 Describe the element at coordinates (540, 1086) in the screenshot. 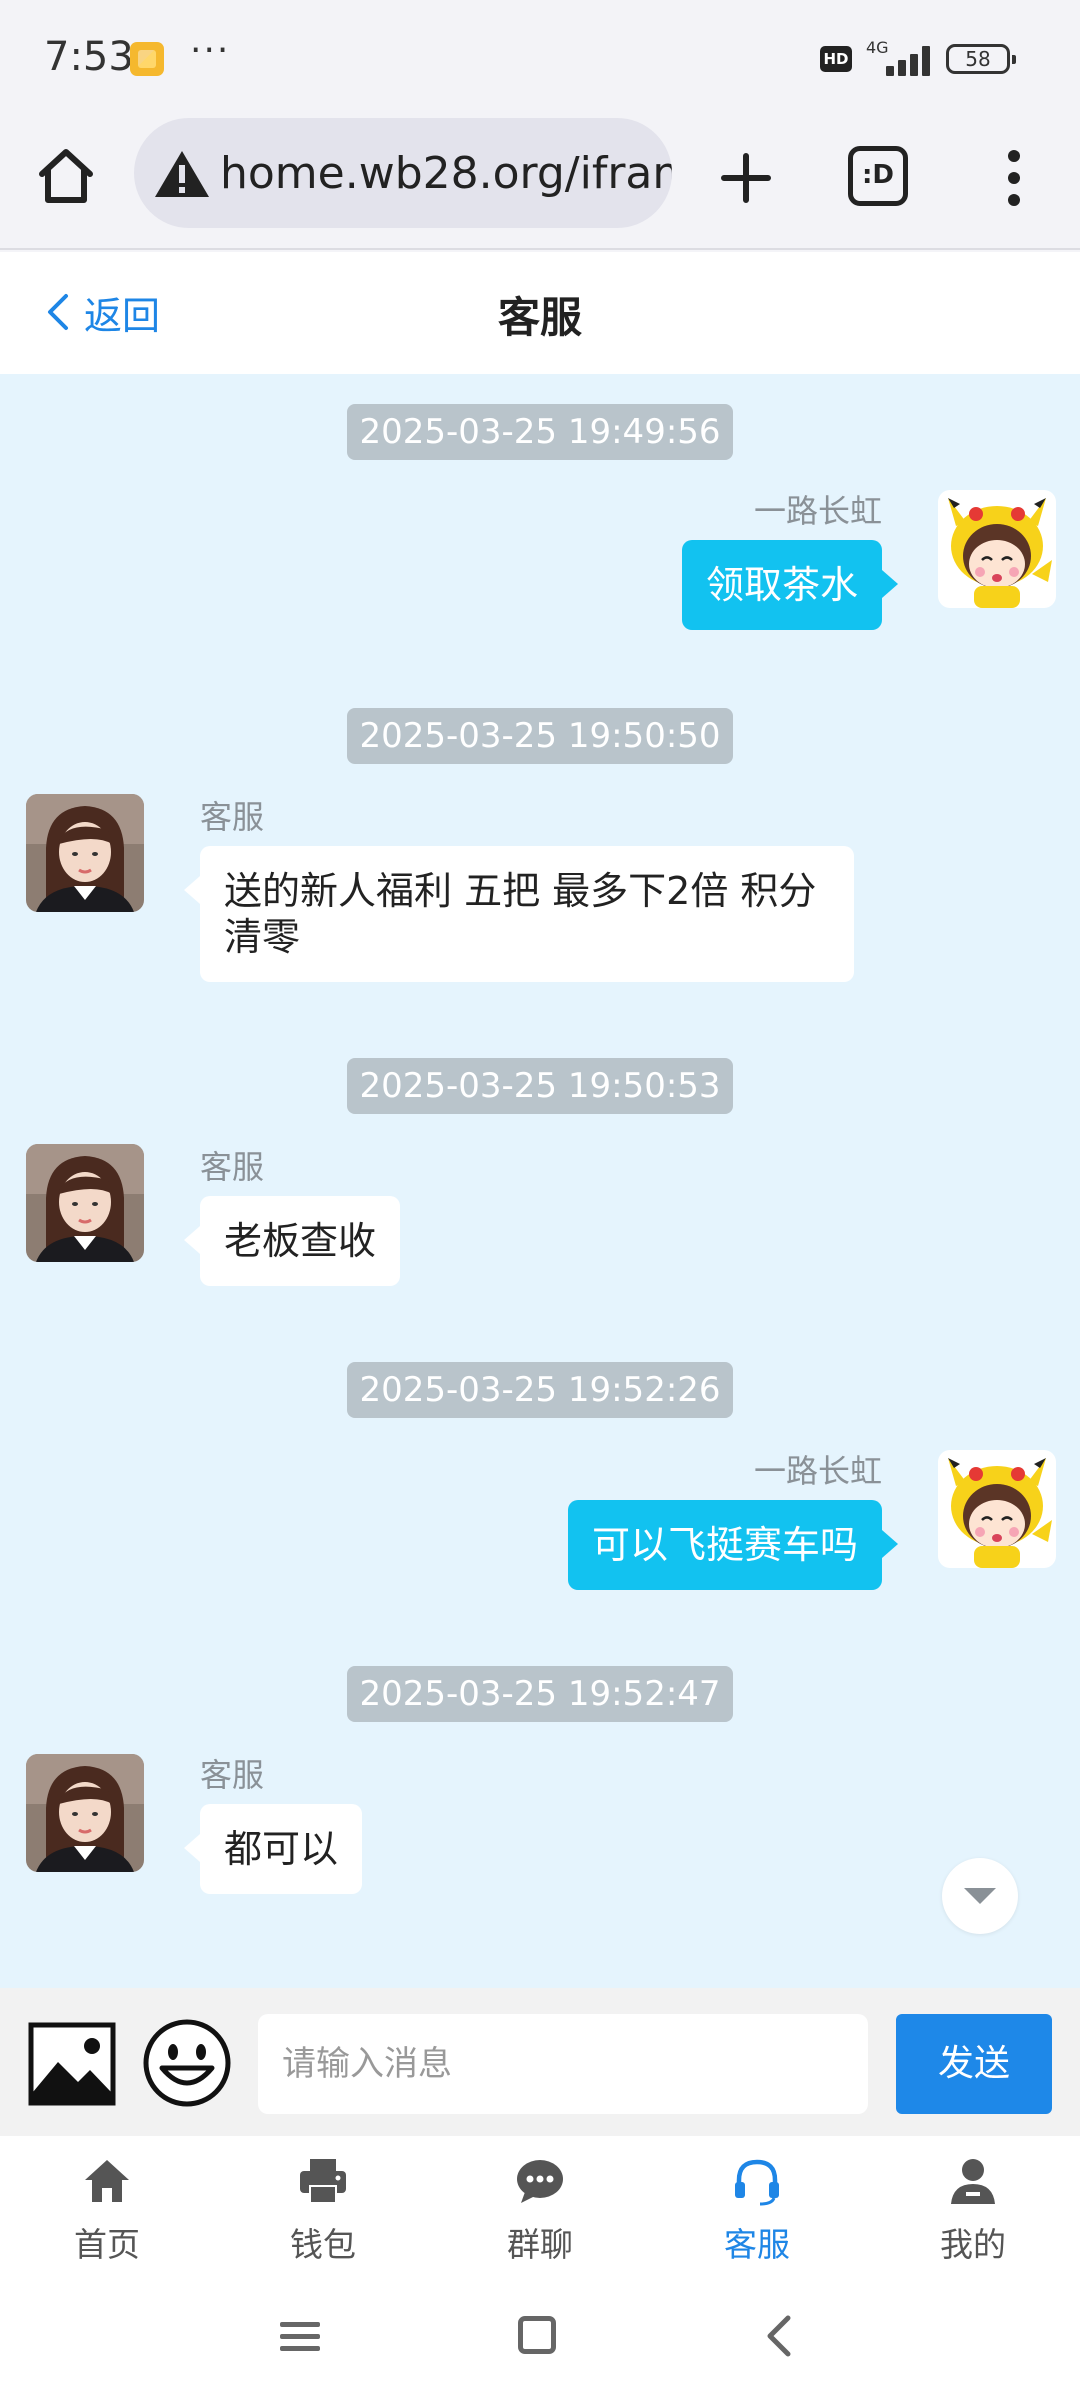

I see `message-timestamp: 2025-03-25 19:50:53` at that location.